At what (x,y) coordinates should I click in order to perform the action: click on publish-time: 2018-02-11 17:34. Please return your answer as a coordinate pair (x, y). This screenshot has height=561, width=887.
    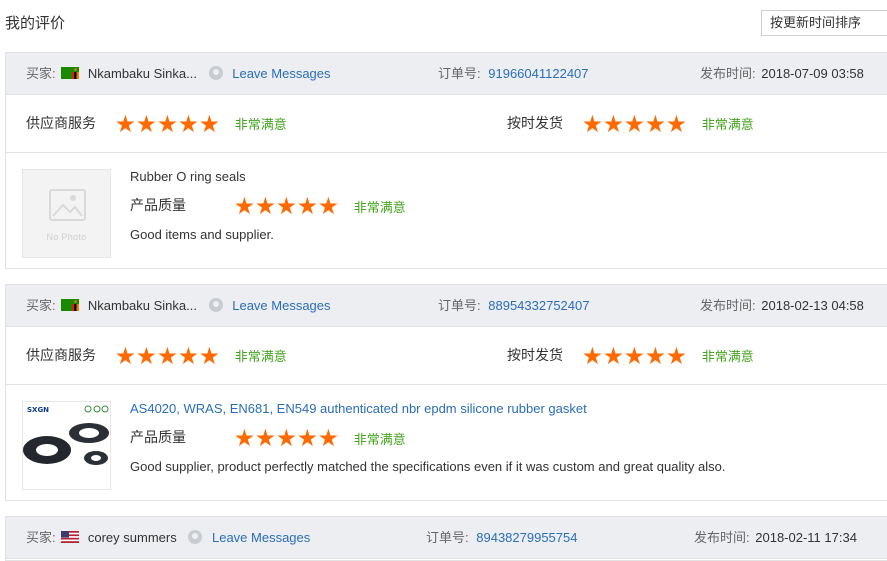
    Looking at the image, I should click on (806, 537).